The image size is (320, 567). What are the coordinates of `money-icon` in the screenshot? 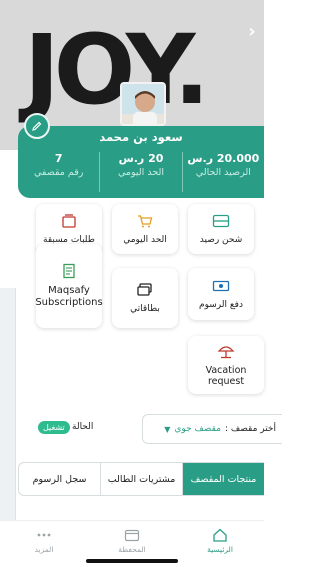 It's located at (221, 285).